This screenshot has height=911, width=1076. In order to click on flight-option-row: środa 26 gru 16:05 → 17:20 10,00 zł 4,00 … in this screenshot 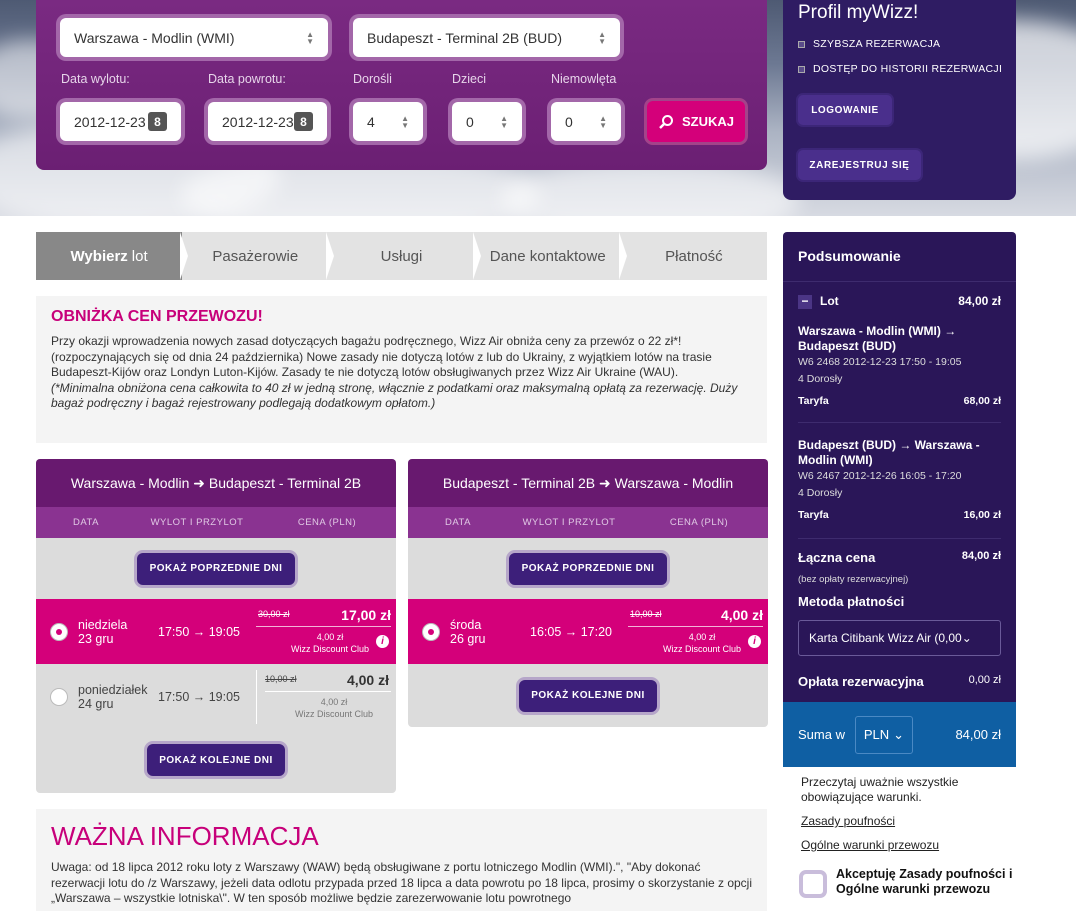, I will do `click(588, 631)`.